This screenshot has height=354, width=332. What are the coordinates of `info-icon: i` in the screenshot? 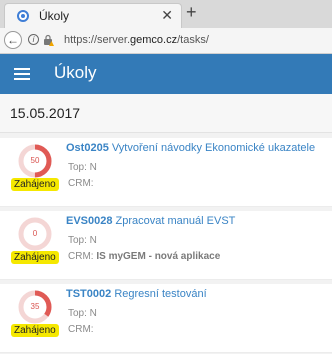 It's located at (33, 39).